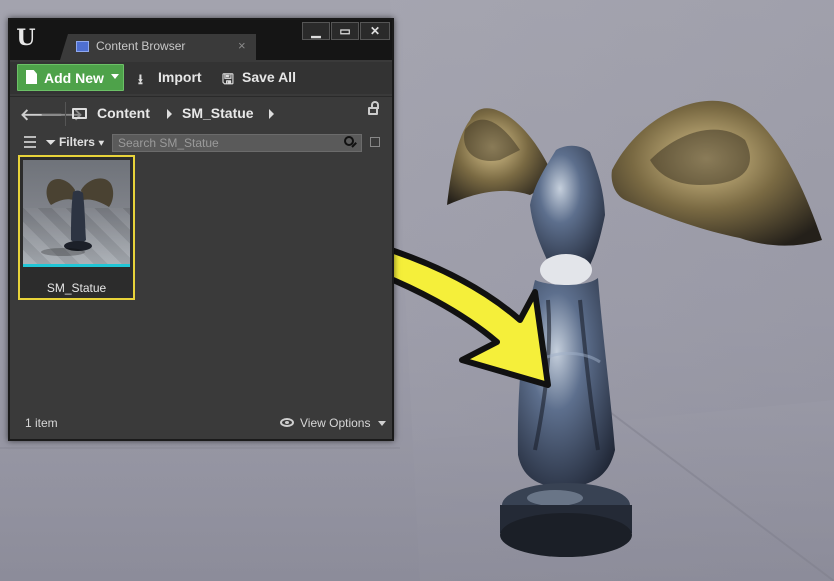 This screenshot has height=581, width=834. Describe the element at coordinates (373, 108) in the screenshot. I see `lock-icon` at that location.